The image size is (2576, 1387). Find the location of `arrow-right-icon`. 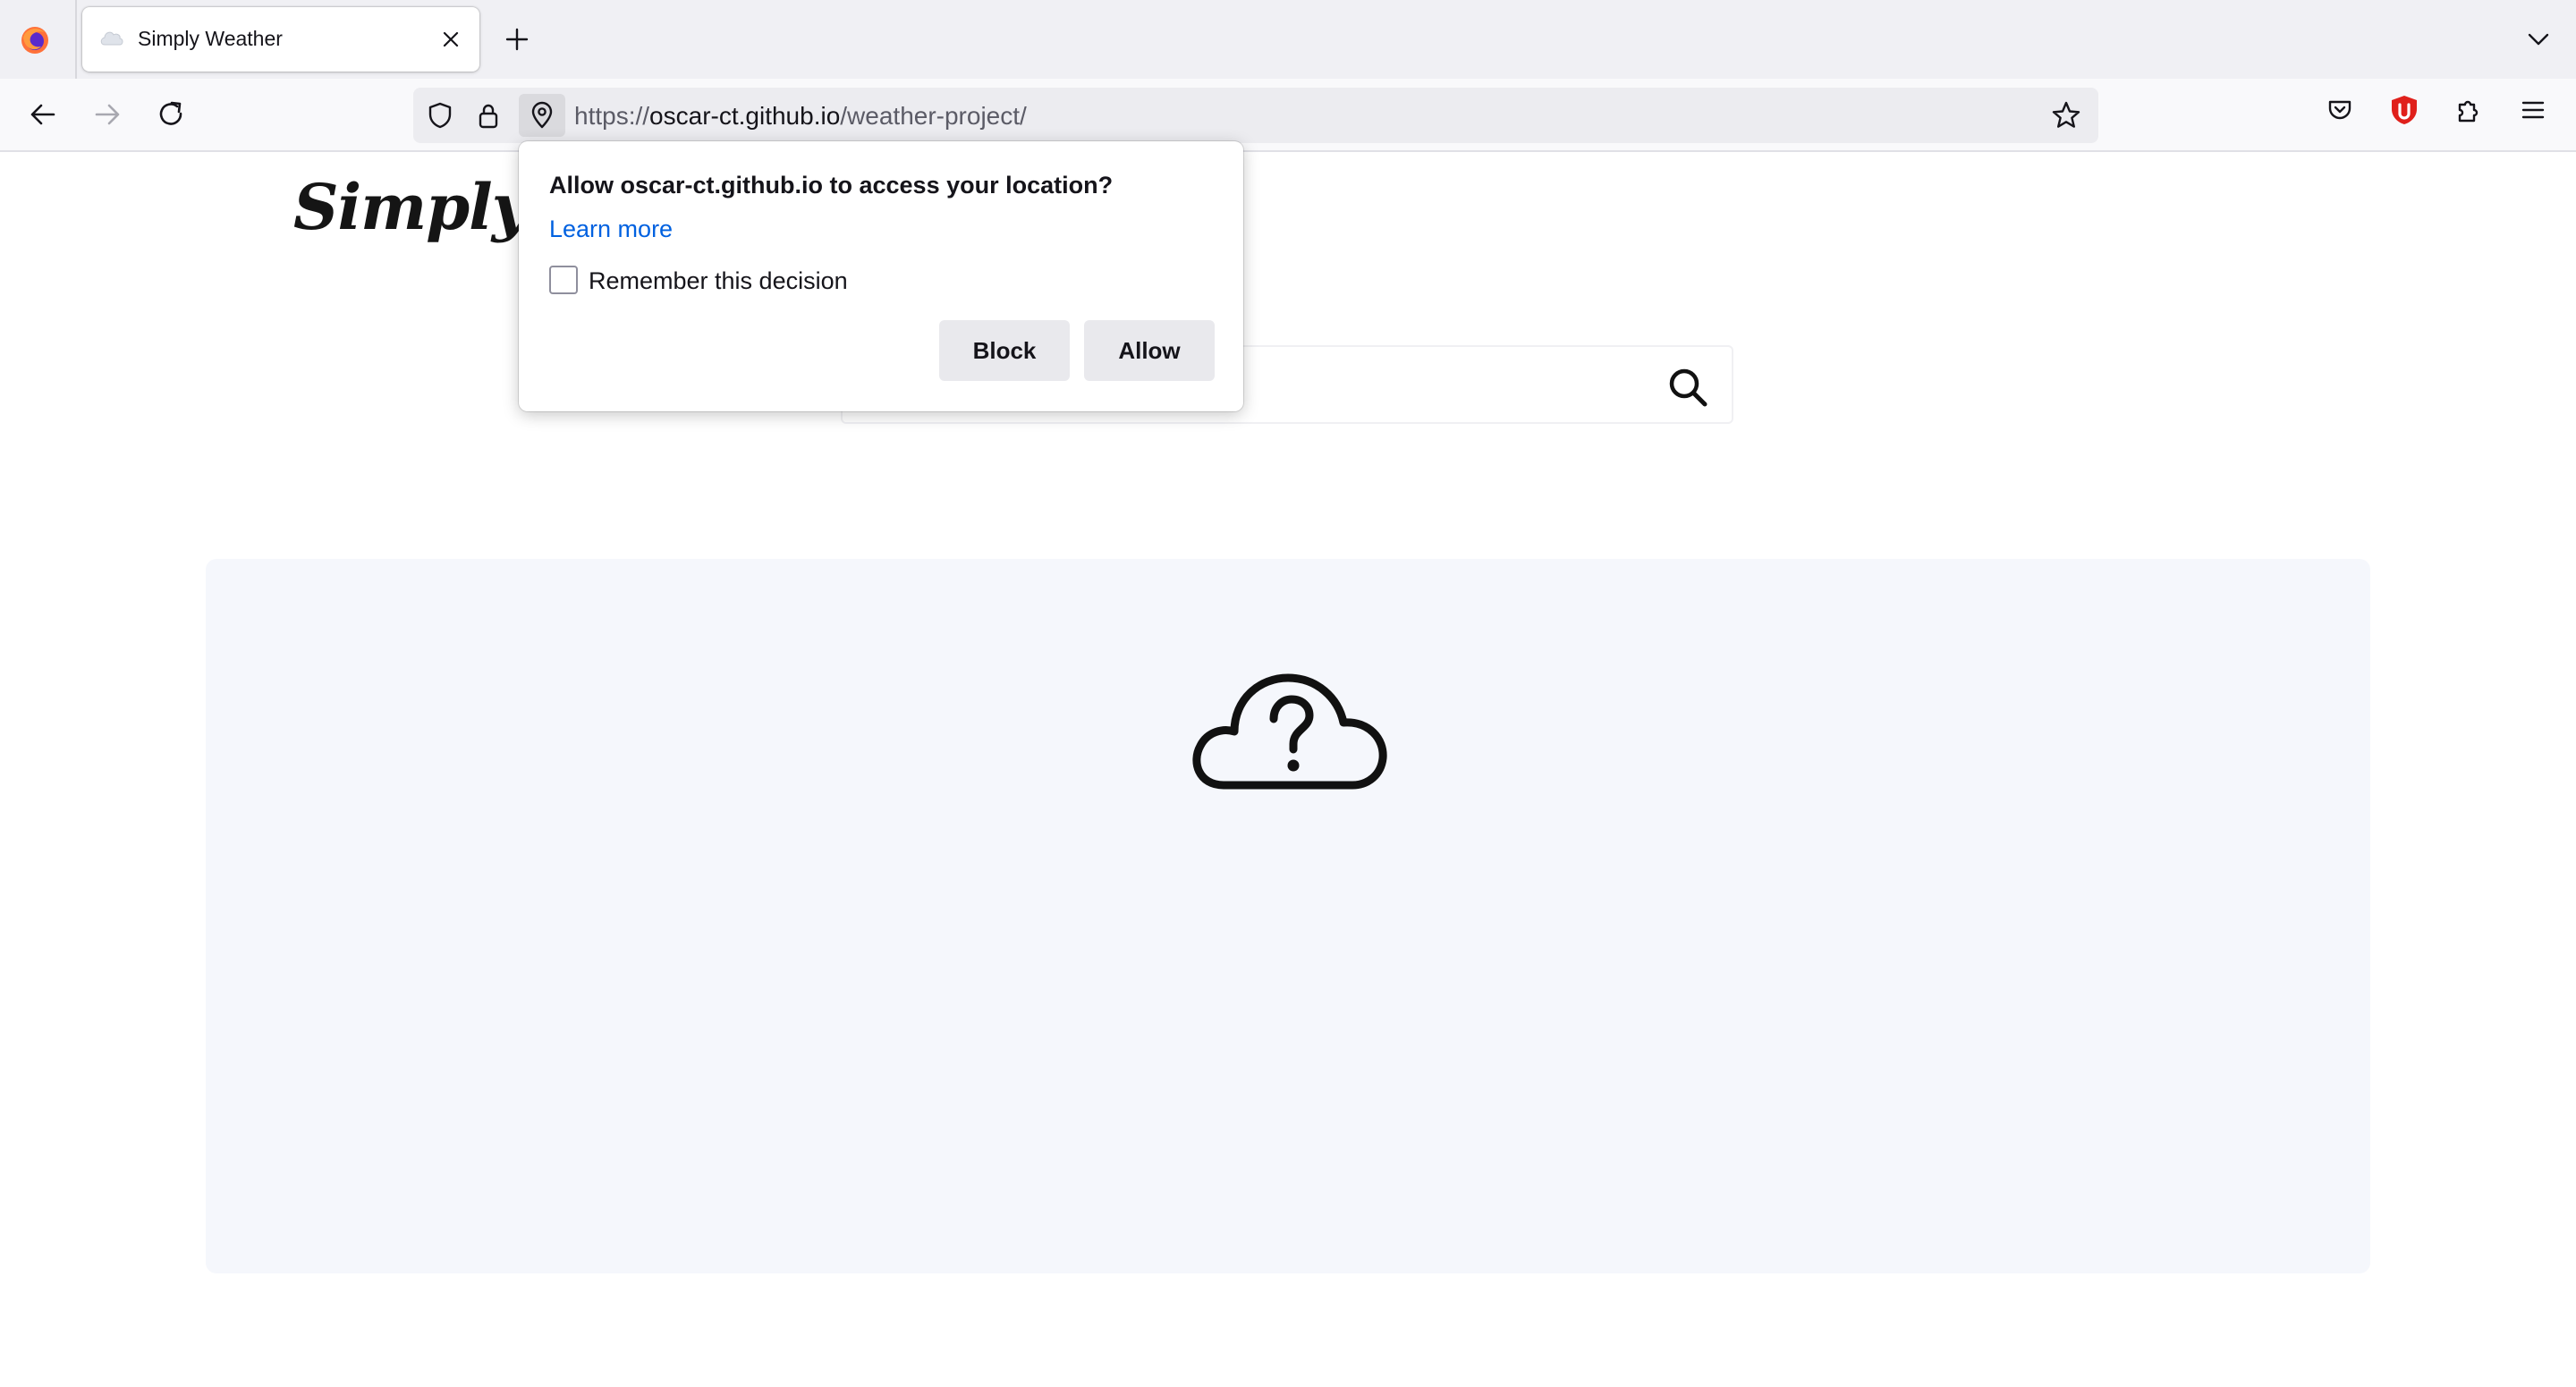

arrow-right-icon is located at coordinates (107, 115).